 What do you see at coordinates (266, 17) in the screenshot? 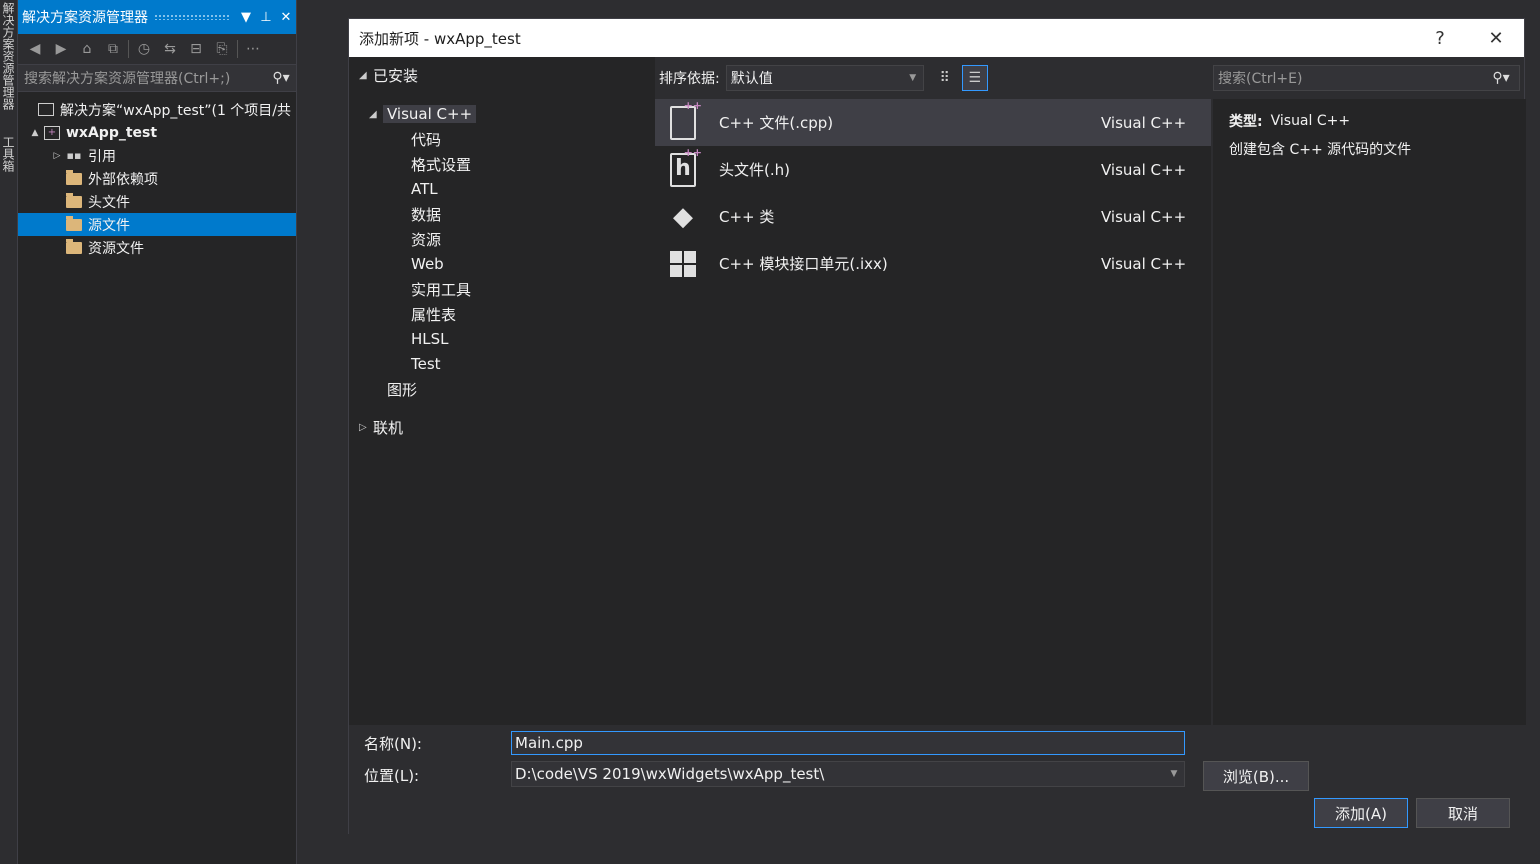
I see `pin-icon: ⊥` at bounding box center [266, 17].